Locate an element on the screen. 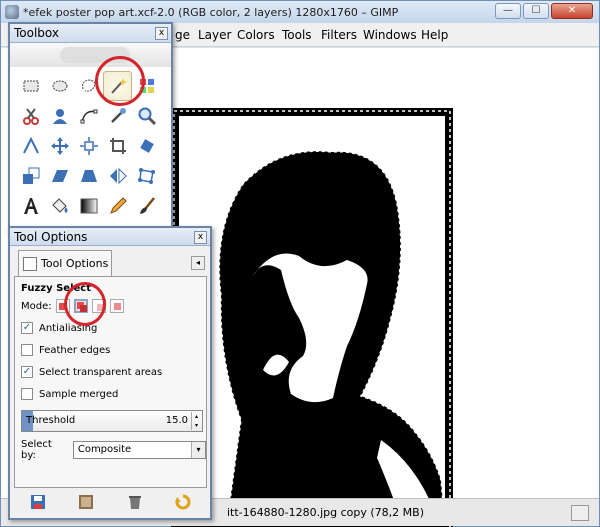  sample-merged-row: Sample merged is located at coordinates (69, 394).